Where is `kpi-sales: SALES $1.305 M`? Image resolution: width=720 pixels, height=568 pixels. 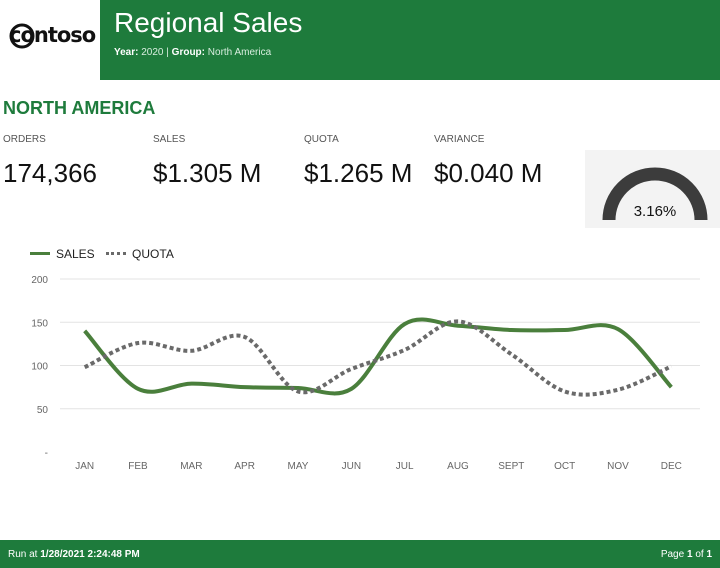 kpi-sales: SALES $1.305 M is located at coordinates (207, 161).